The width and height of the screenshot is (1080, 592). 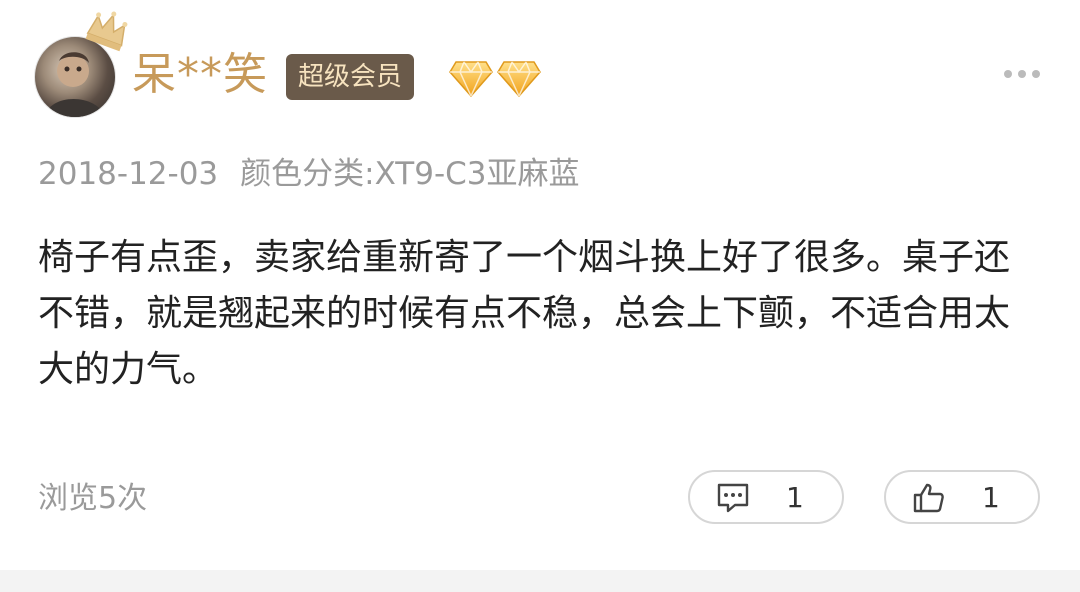 I want to click on view-count: 浏览5次, so click(x=93, y=498).